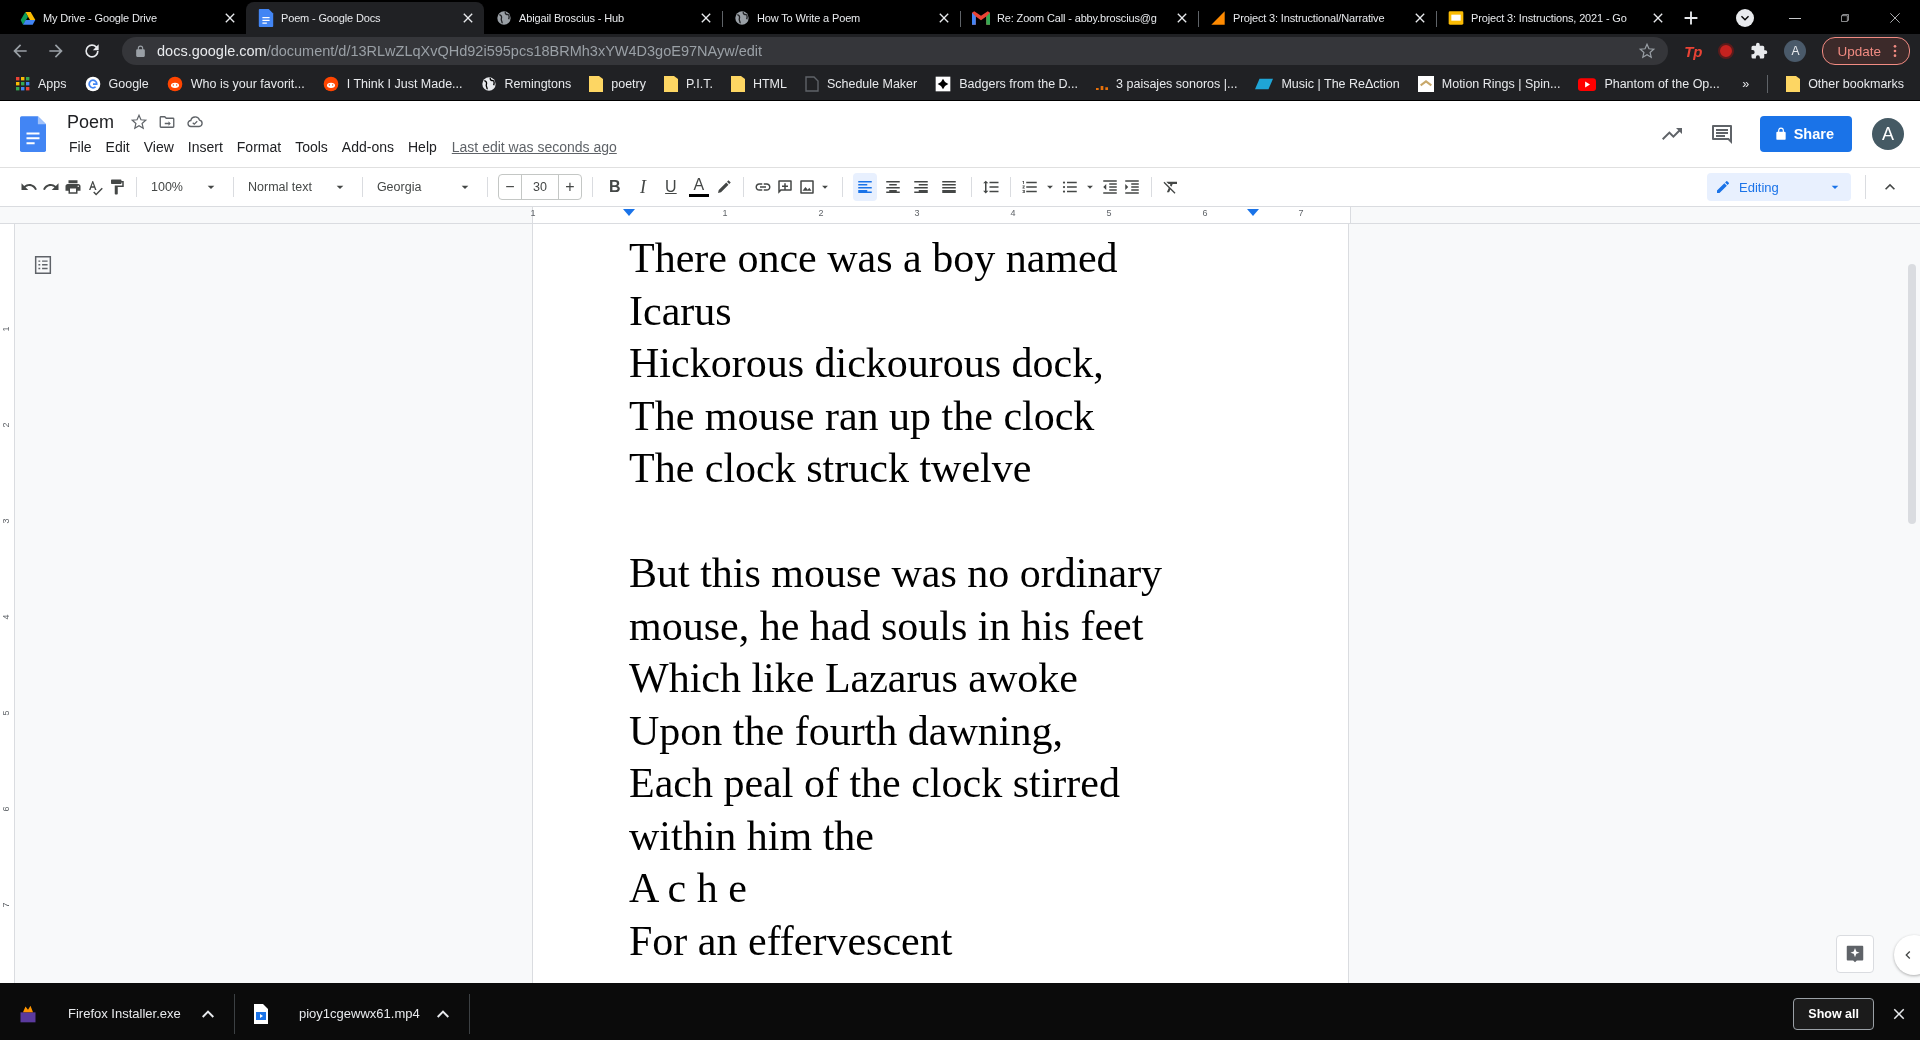 The height and width of the screenshot is (1040, 1920). What do you see at coordinates (1759, 51) in the screenshot?
I see `puzzle-icon` at bounding box center [1759, 51].